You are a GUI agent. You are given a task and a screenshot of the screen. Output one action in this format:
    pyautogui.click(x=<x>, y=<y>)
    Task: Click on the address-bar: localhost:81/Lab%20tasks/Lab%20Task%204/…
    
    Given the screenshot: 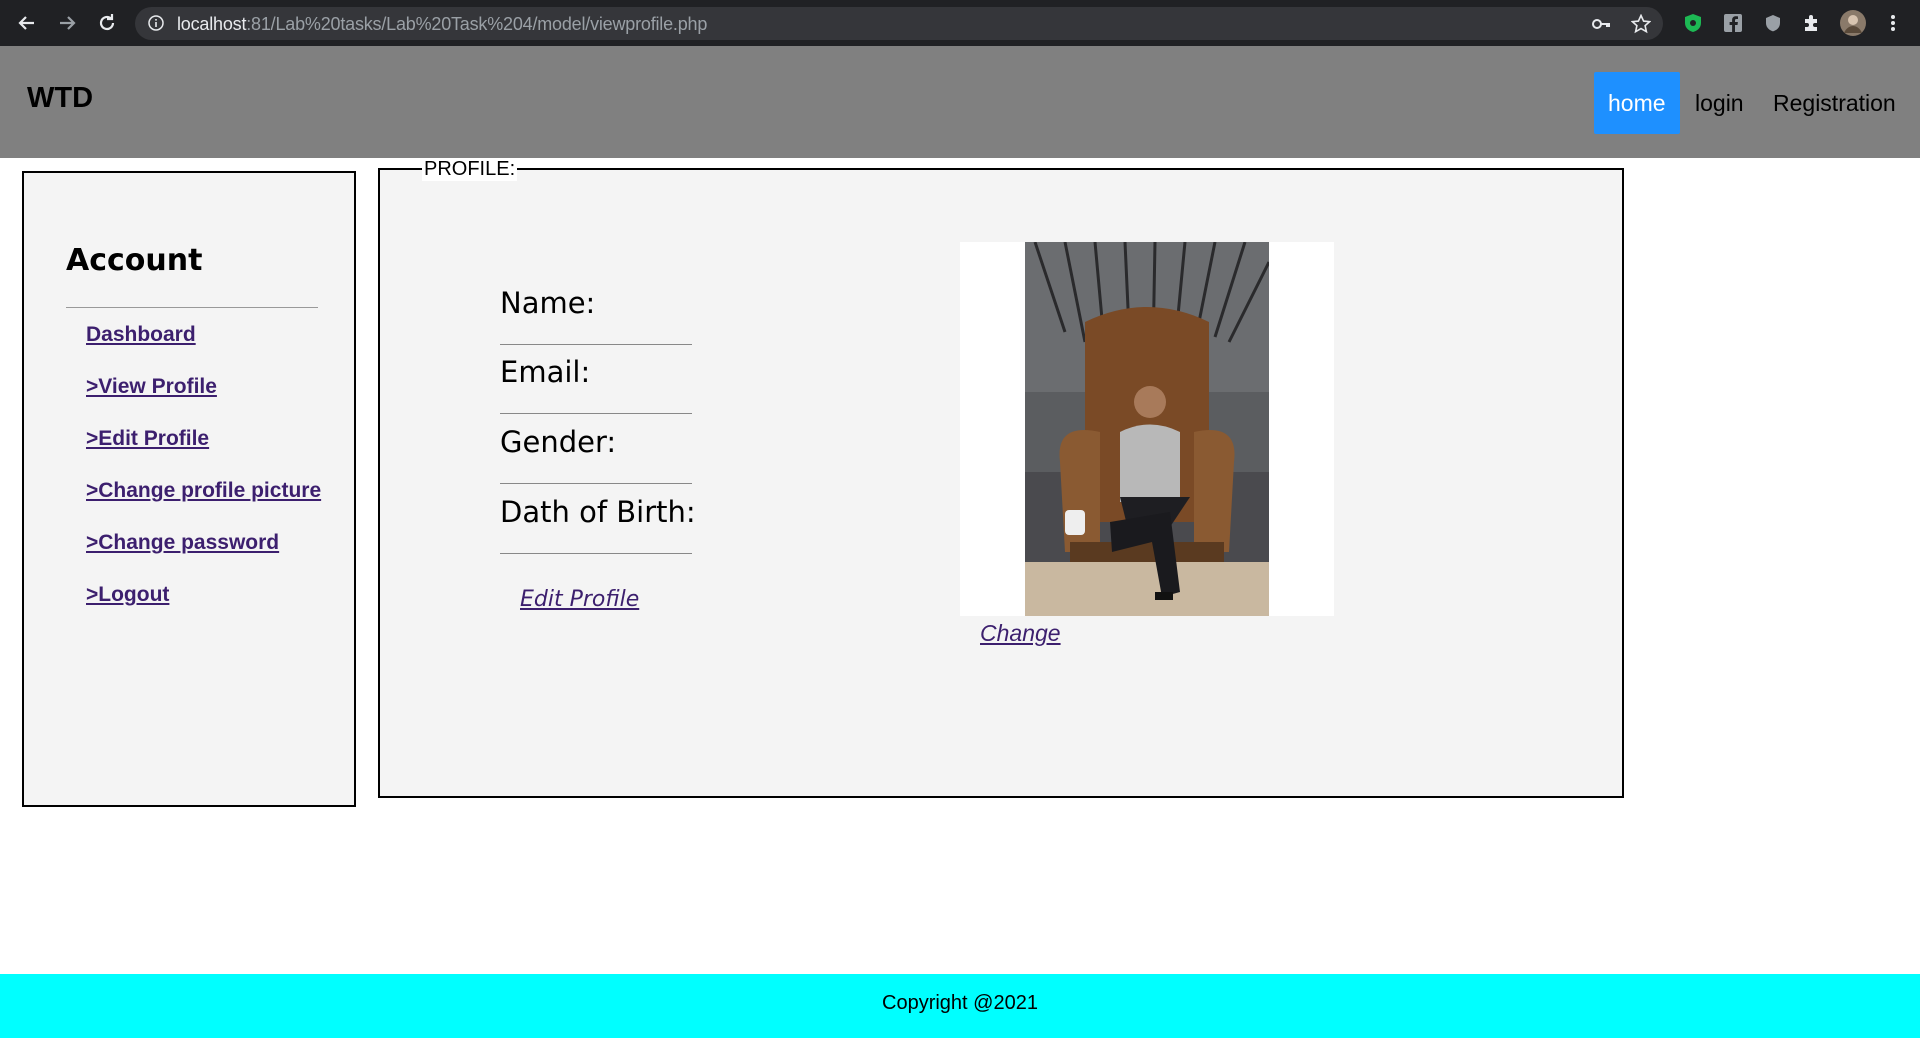 What is the action you would take?
    pyautogui.click(x=899, y=23)
    